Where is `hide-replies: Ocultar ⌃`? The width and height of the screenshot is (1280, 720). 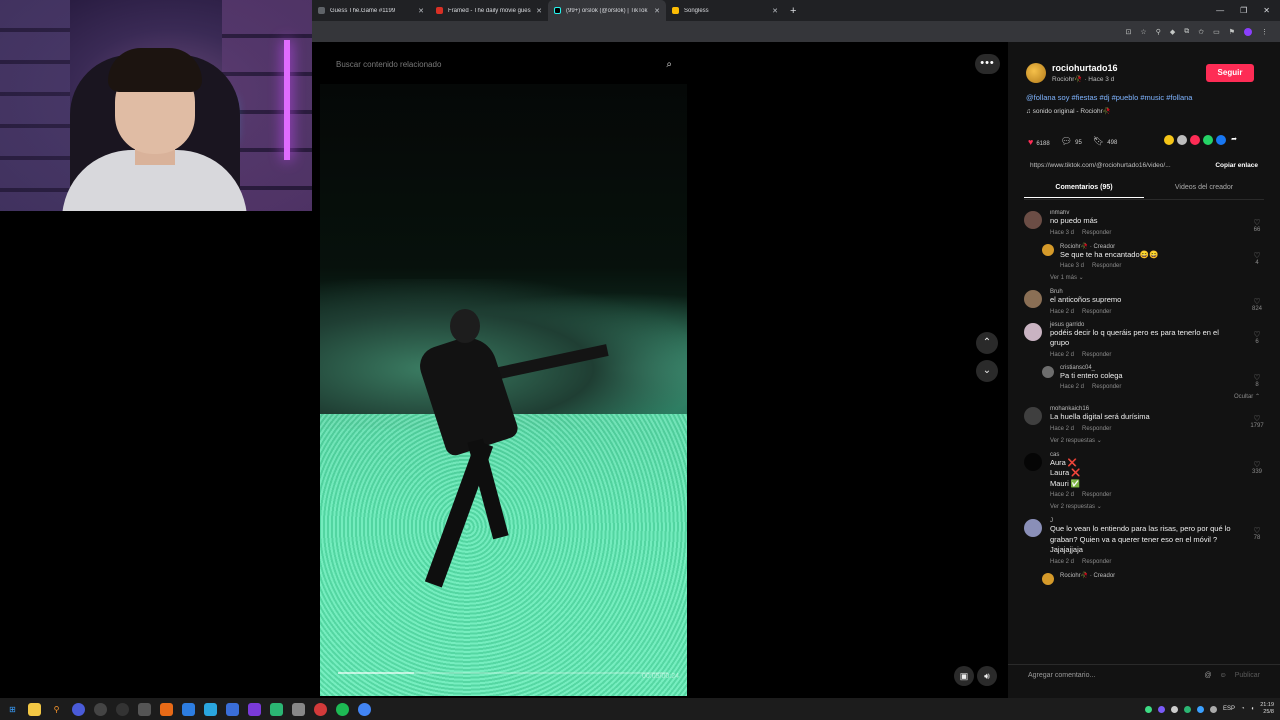 hide-replies: Ocultar ⌃ is located at coordinates (1147, 396).